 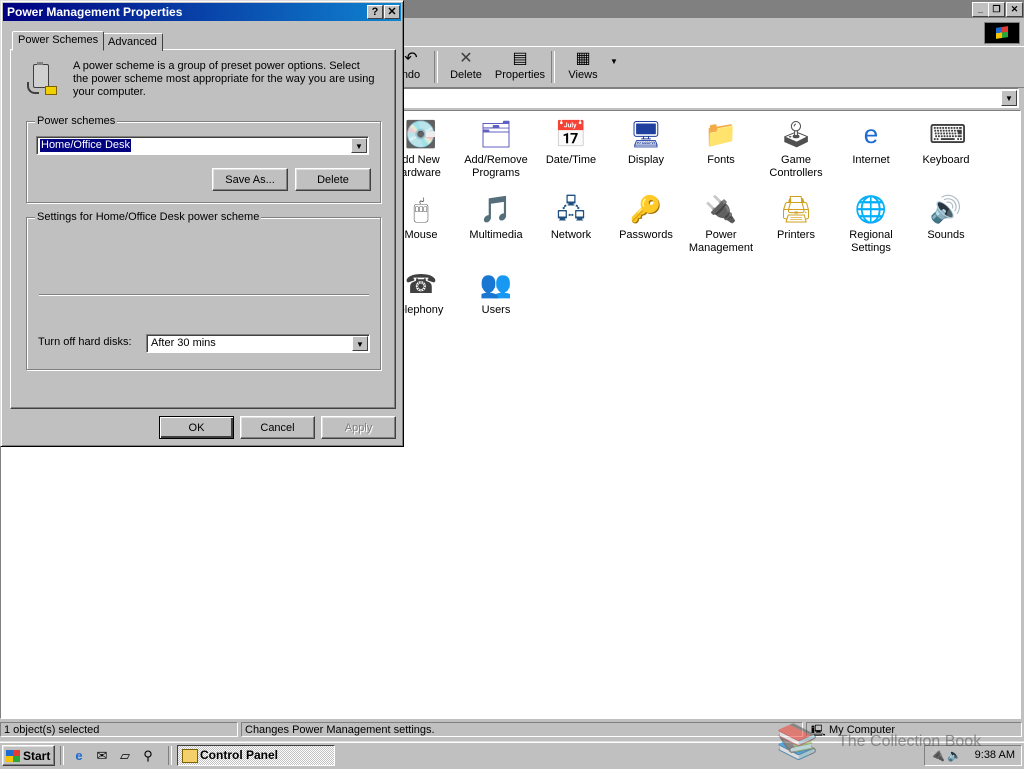 I want to click on cp-item-label: Network, so click(x=571, y=235).